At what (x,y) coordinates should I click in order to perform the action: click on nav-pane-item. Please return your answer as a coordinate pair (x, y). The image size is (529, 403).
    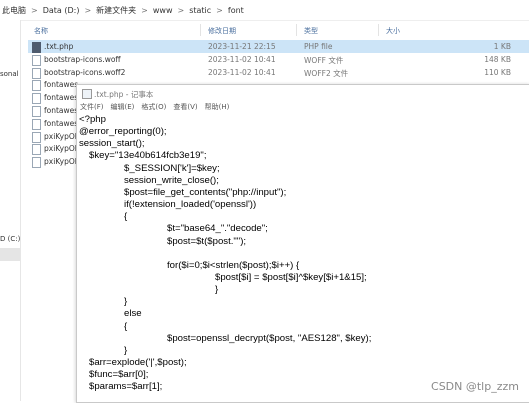
    Looking at the image, I should click on (10, 254).